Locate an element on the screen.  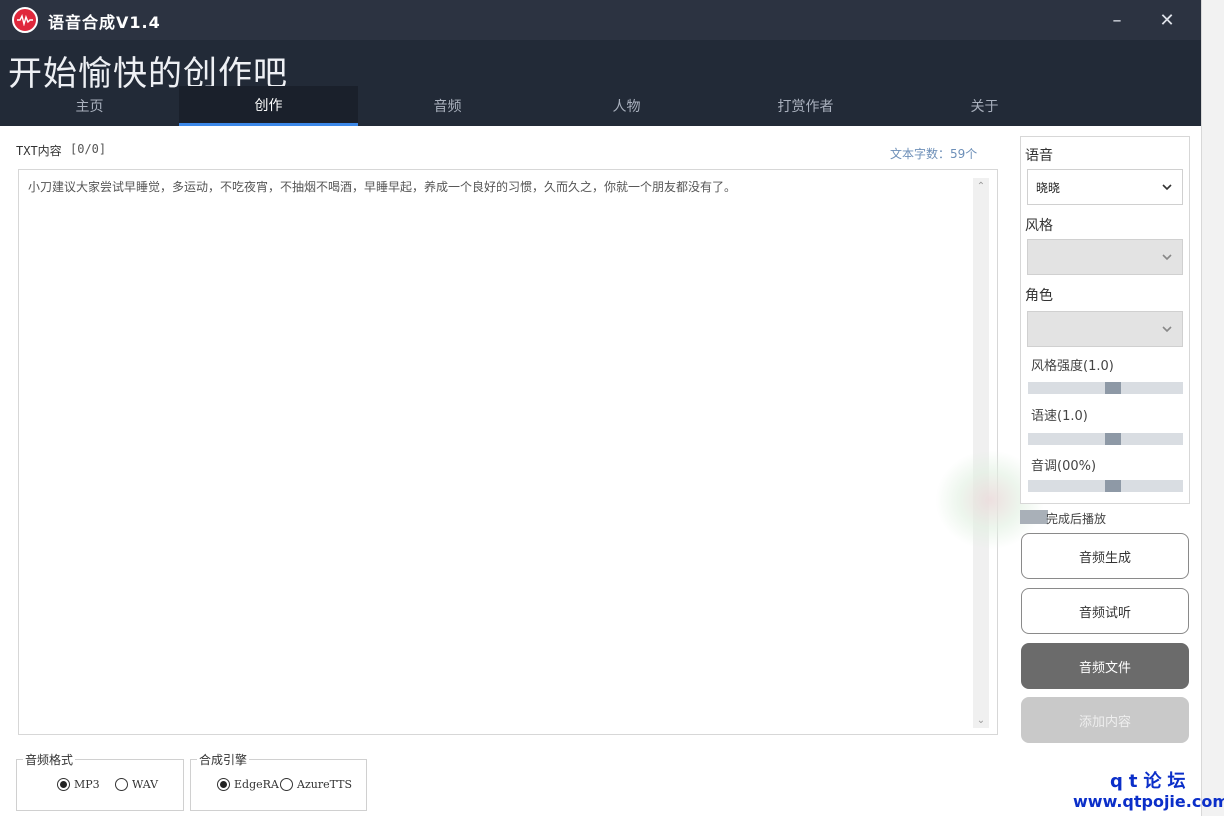
speed-slider is located at coordinates (1105, 439).